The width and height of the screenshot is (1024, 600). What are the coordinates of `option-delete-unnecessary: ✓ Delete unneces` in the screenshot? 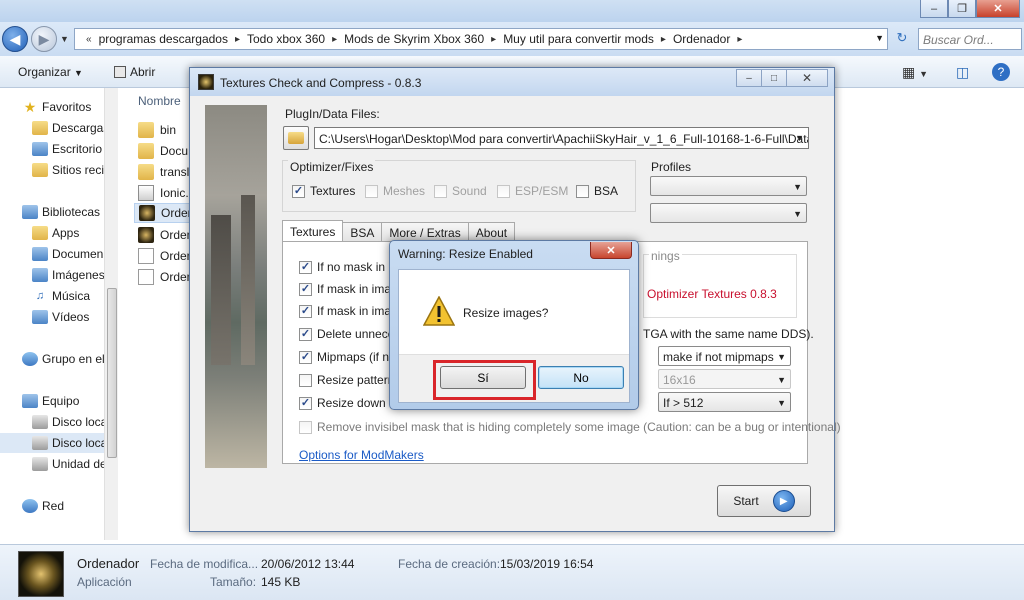 It's located at (349, 334).